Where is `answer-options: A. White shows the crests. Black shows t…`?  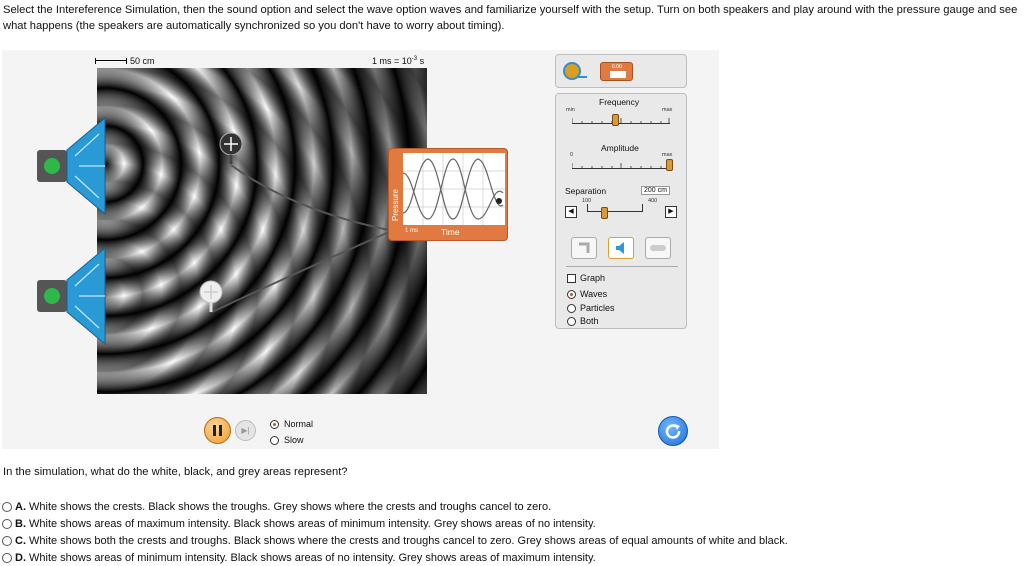
answer-options: A. White shows the crests. Black shows t… is located at coordinates (395, 532).